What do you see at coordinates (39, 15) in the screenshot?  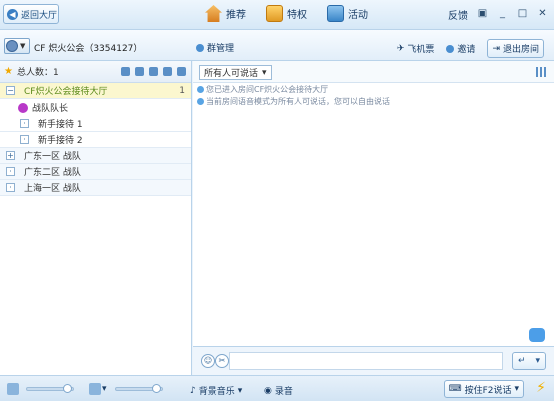 I see `back-label: 返回大厅` at bounding box center [39, 15].